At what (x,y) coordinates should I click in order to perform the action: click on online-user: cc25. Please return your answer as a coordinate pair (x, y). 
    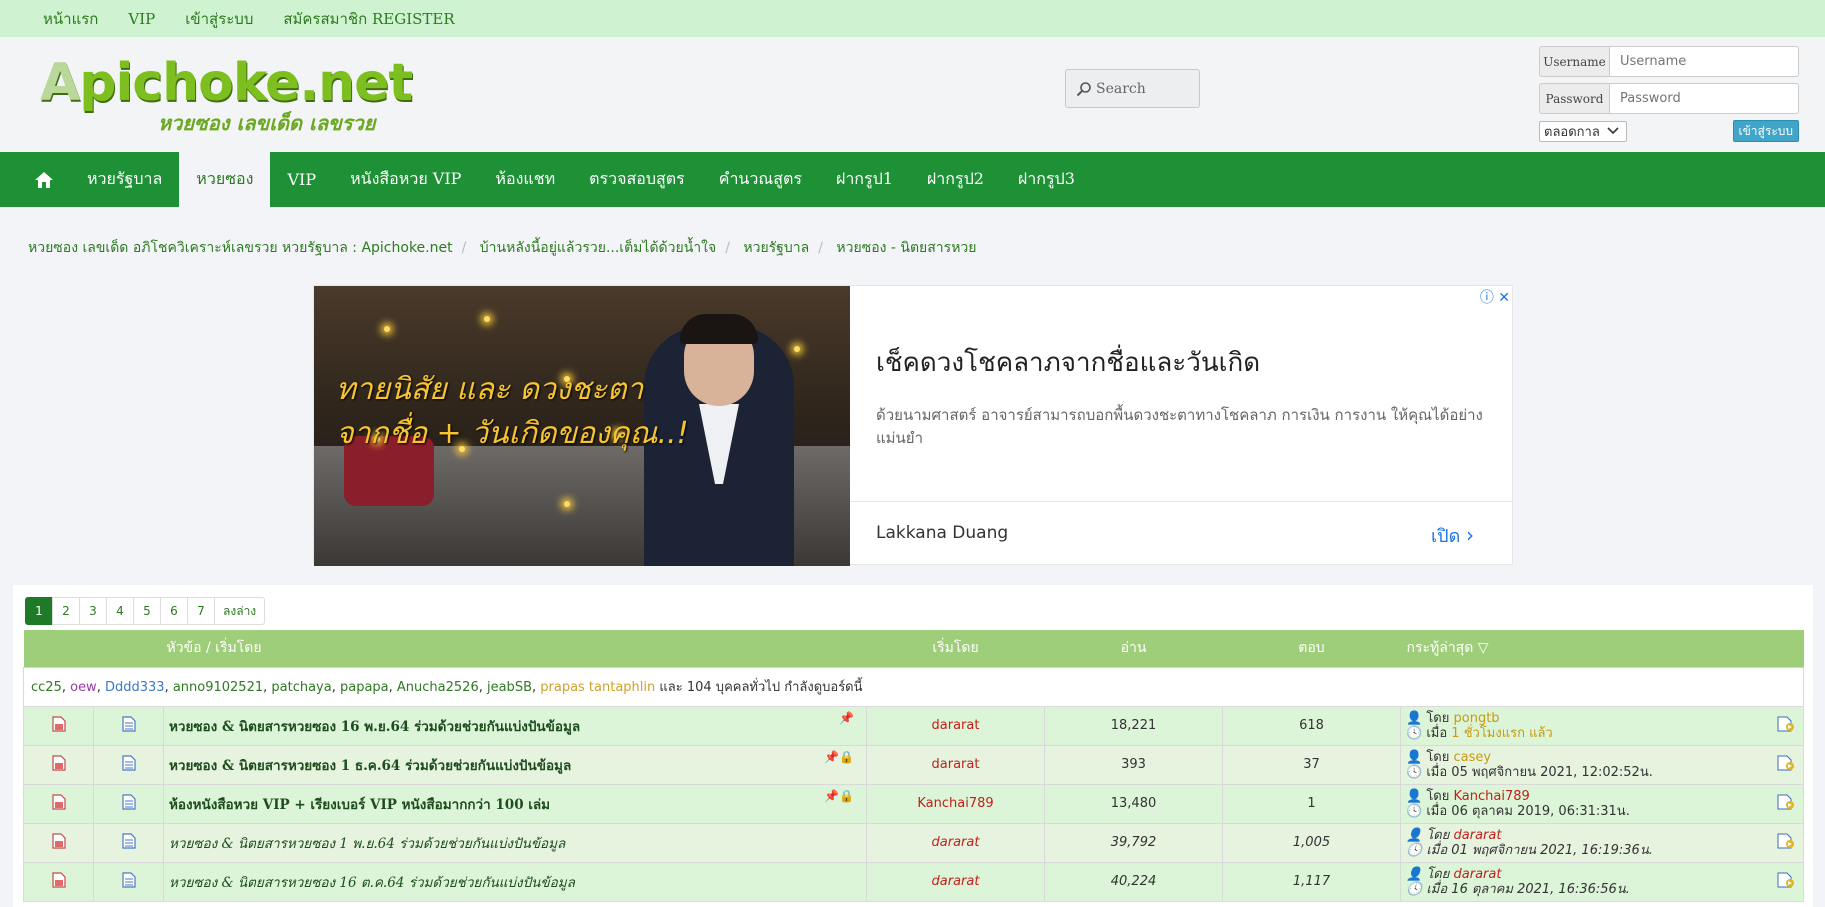
    Looking at the image, I should click on (46, 687).